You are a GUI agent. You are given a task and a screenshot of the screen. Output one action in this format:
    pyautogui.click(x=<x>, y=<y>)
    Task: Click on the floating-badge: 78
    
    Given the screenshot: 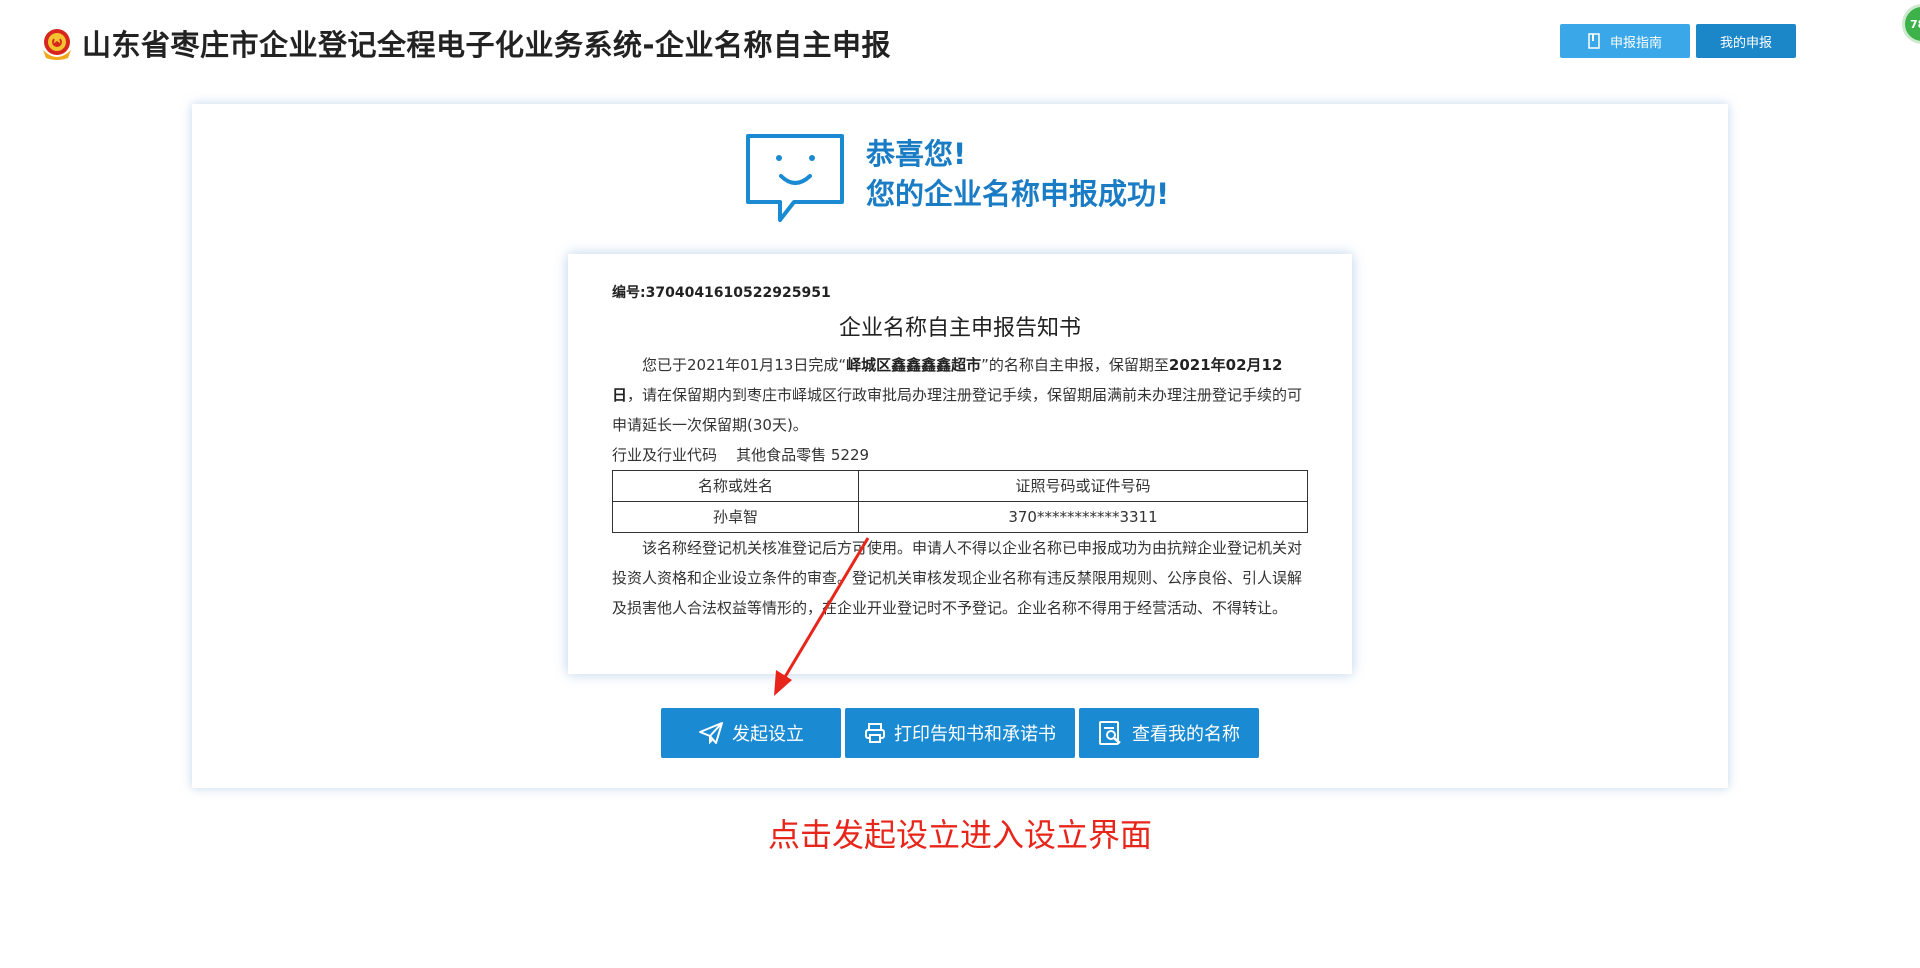 What is the action you would take?
    pyautogui.click(x=1911, y=24)
    